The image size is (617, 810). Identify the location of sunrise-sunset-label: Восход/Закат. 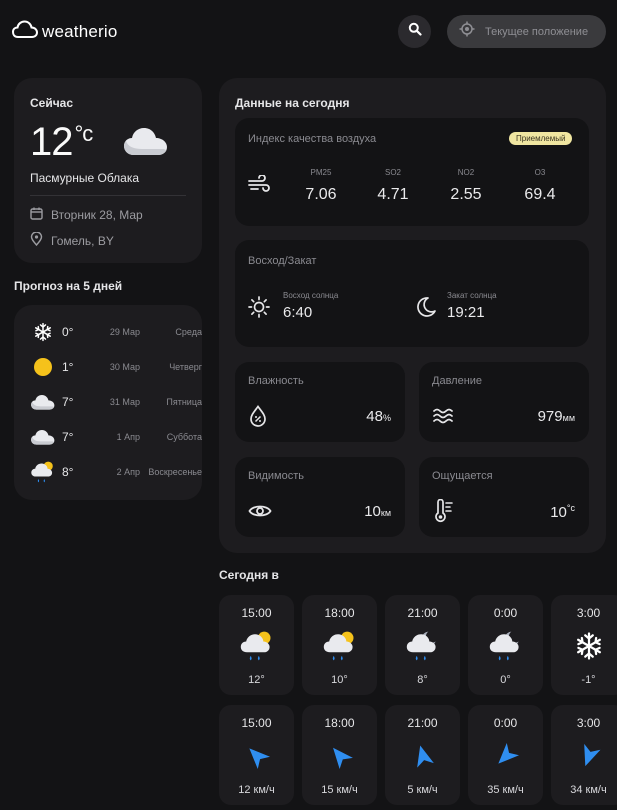
(282, 261).